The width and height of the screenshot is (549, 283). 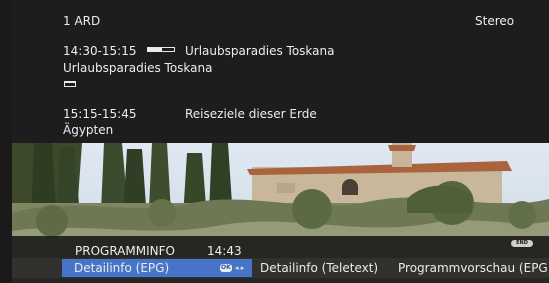 What do you see at coordinates (155, 49) in the screenshot?
I see `program-progress-fill` at bounding box center [155, 49].